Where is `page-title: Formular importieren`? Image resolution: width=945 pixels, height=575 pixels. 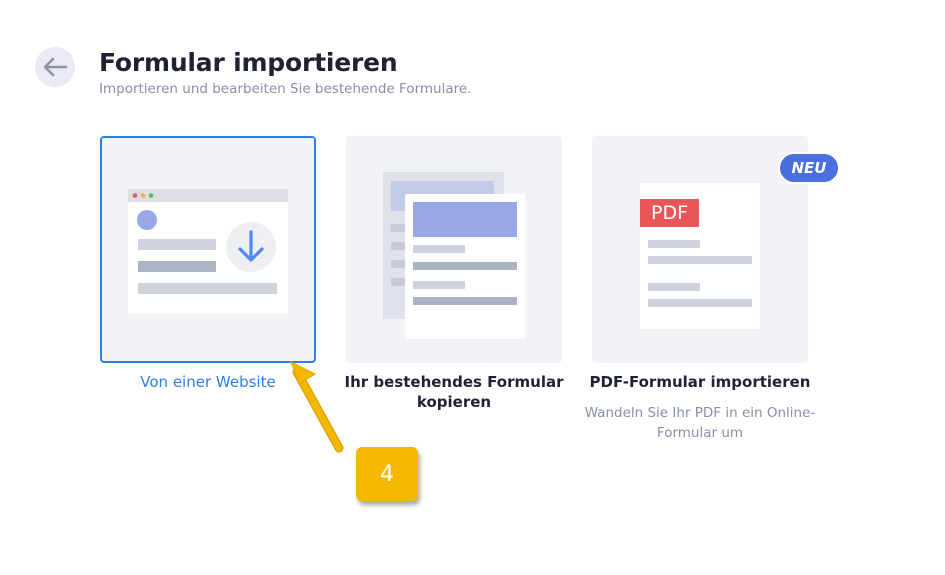 page-title: Formular importieren is located at coordinates (248, 62).